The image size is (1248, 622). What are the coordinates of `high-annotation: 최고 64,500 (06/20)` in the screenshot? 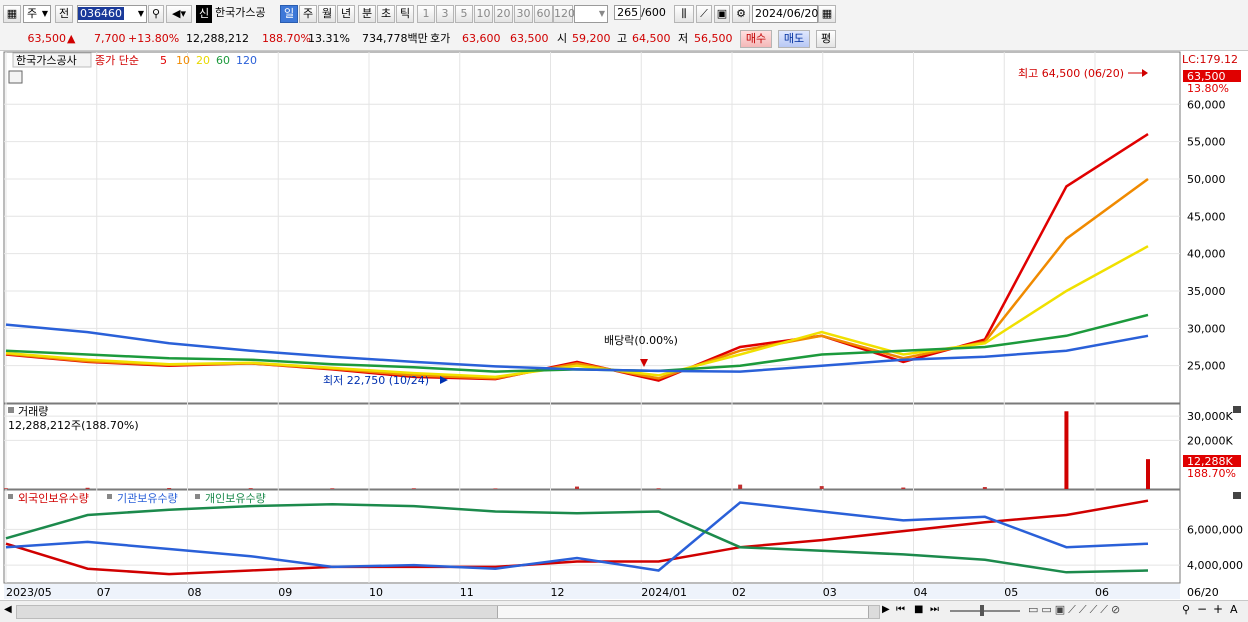 It's located at (1071, 73).